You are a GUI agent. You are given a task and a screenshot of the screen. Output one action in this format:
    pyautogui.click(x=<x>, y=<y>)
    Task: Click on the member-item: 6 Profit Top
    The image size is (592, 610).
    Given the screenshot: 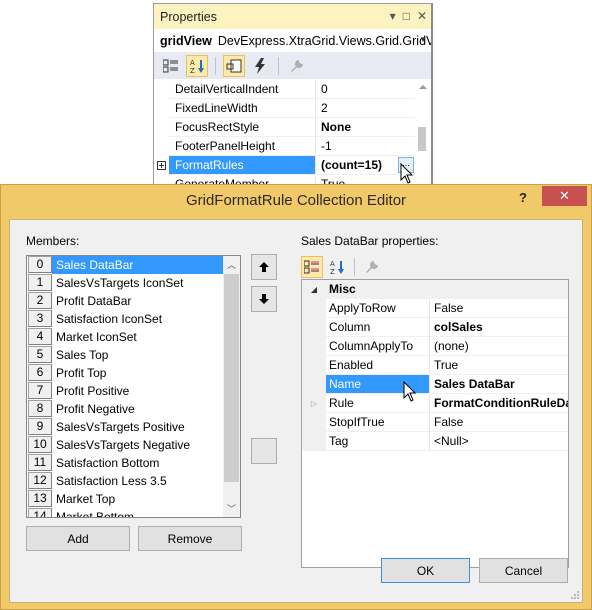 What is the action you would take?
    pyautogui.click(x=133, y=373)
    